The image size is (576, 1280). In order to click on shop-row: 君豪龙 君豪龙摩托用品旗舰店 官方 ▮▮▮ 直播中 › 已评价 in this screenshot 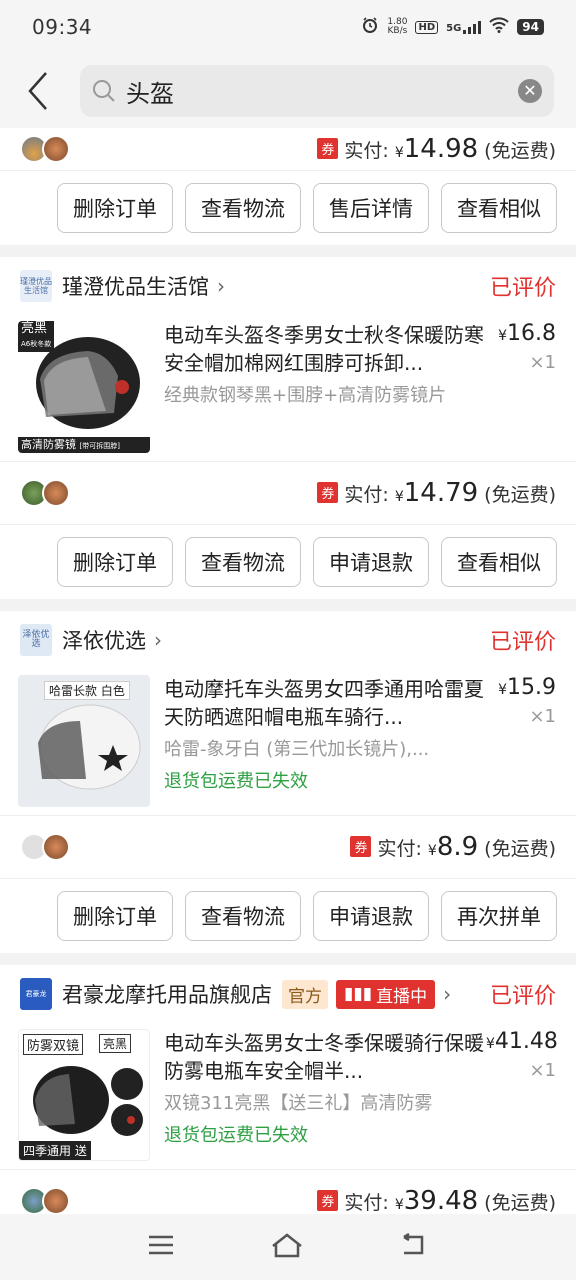, I will do `click(288, 994)`.